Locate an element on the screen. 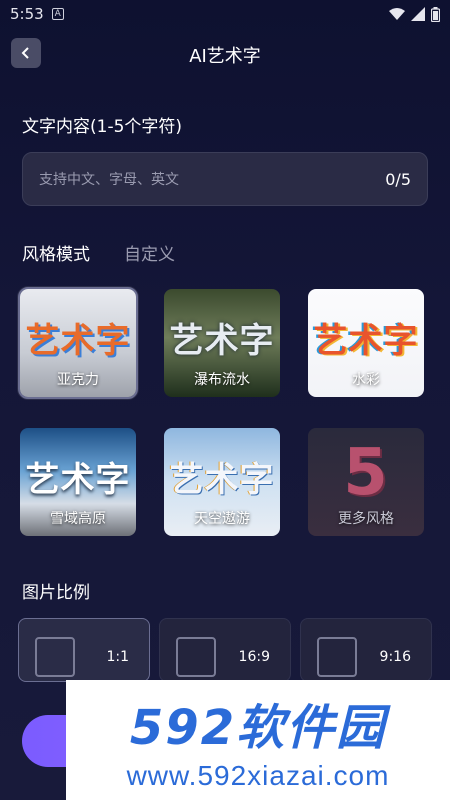 The width and height of the screenshot is (450, 800). page-title: AI艺术字 is located at coordinates (225, 56).